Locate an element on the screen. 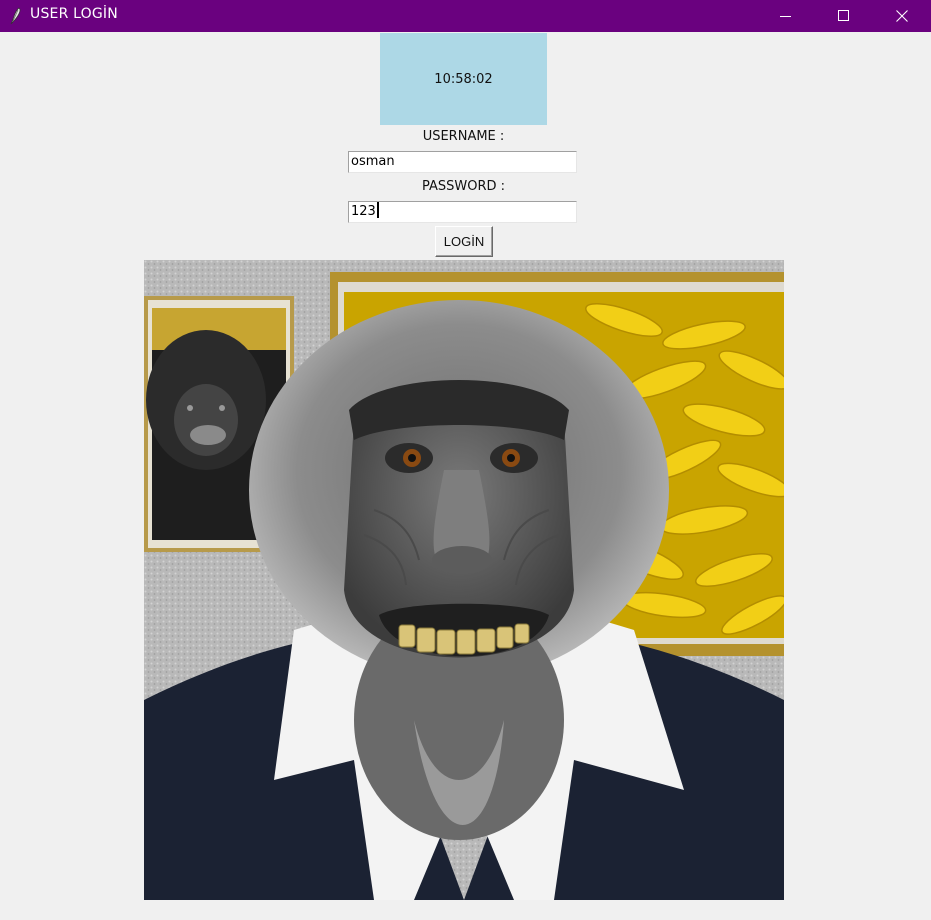 This screenshot has width=931, height=920. password-field: 123 is located at coordinates (462, 212).